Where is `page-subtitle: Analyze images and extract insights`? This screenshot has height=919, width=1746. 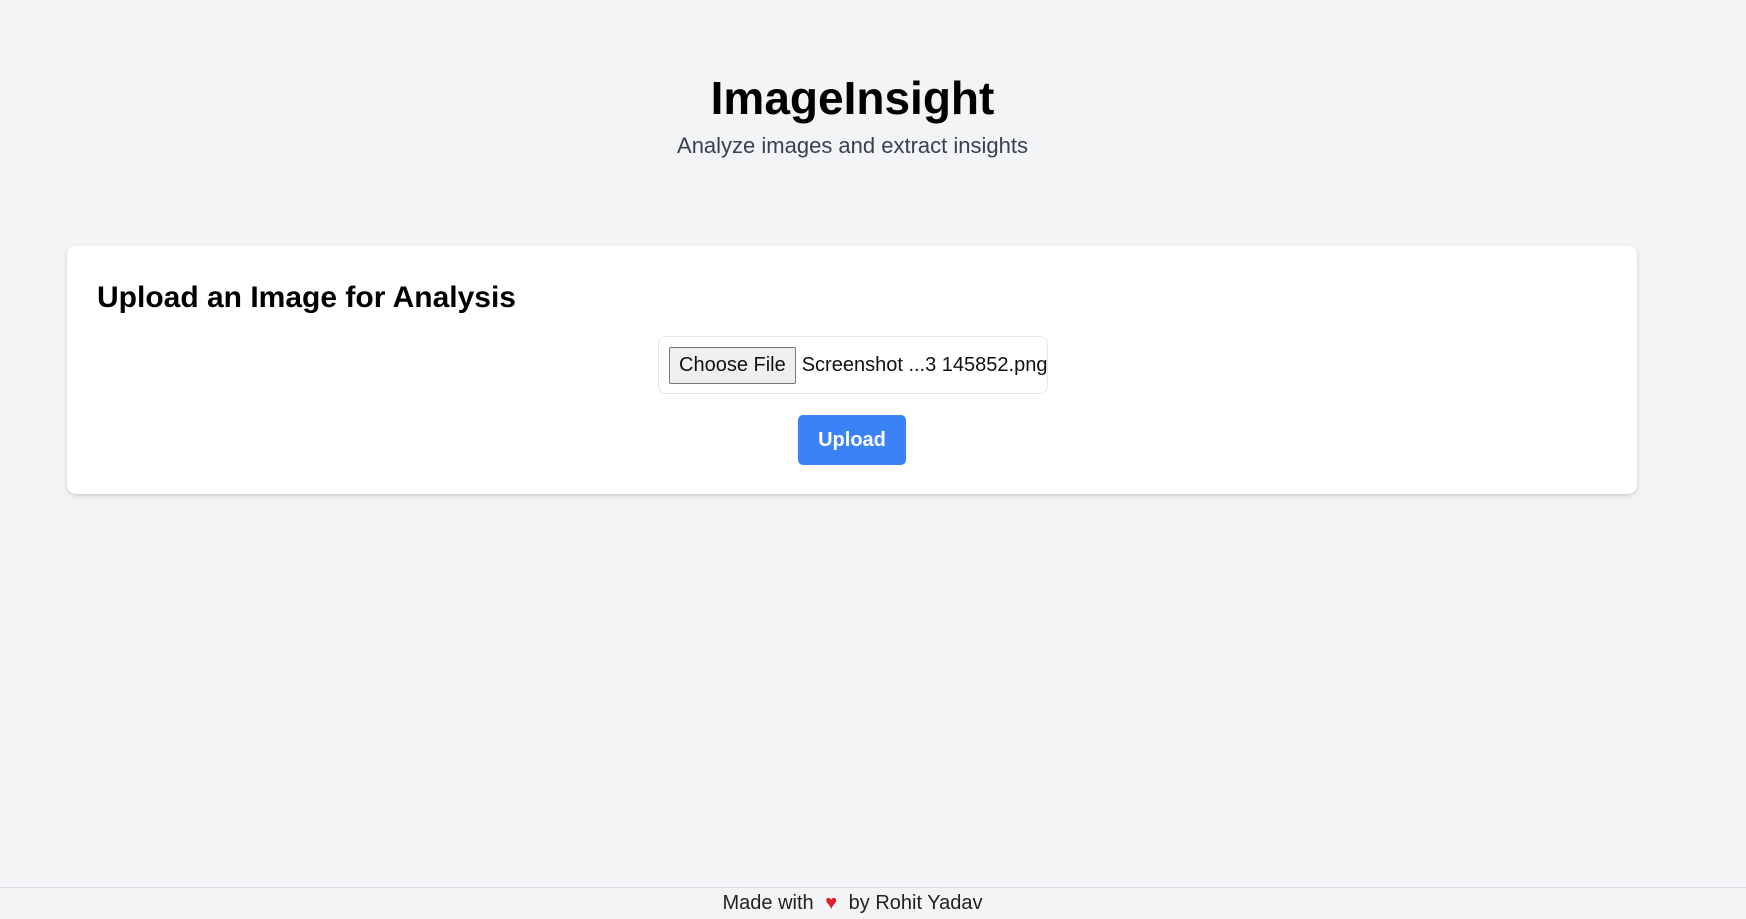
page-subtitle: Analyze images and extract insights is located at coordinates (852, 145).